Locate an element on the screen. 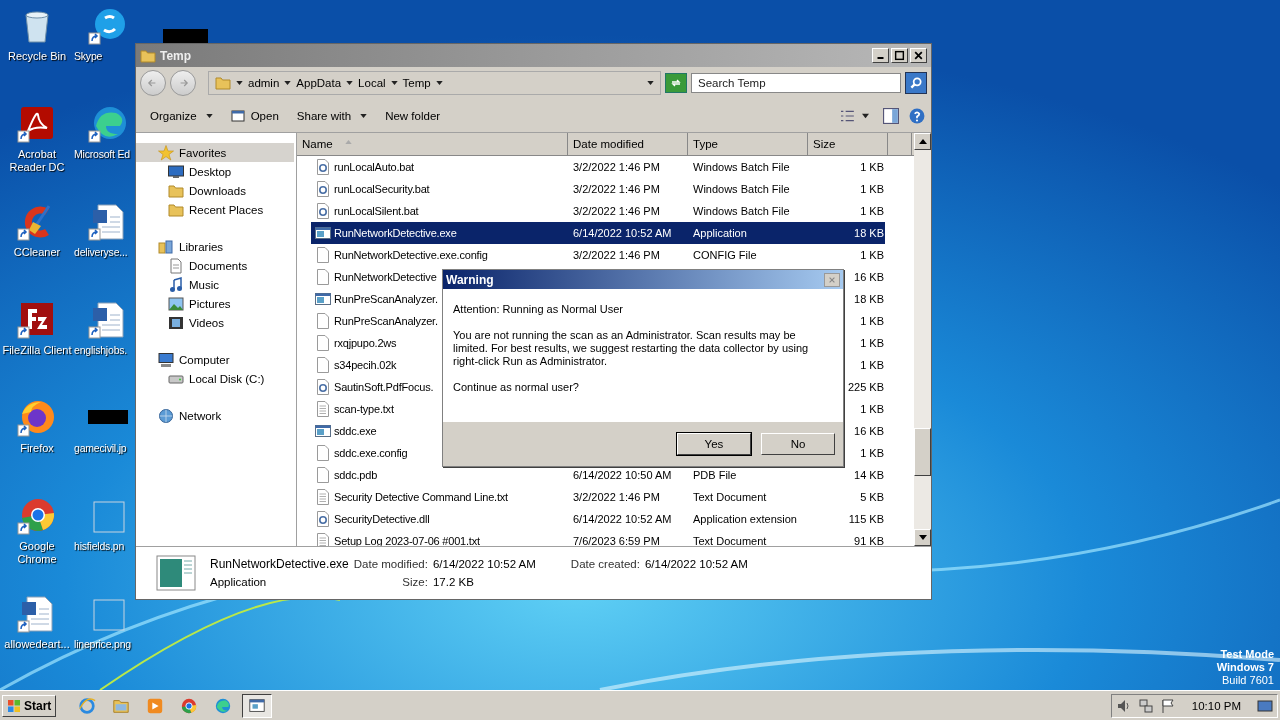 The height and width of the screenshot is (720, 1280). file-size: 14 KB is located at coordinates (869, 475).